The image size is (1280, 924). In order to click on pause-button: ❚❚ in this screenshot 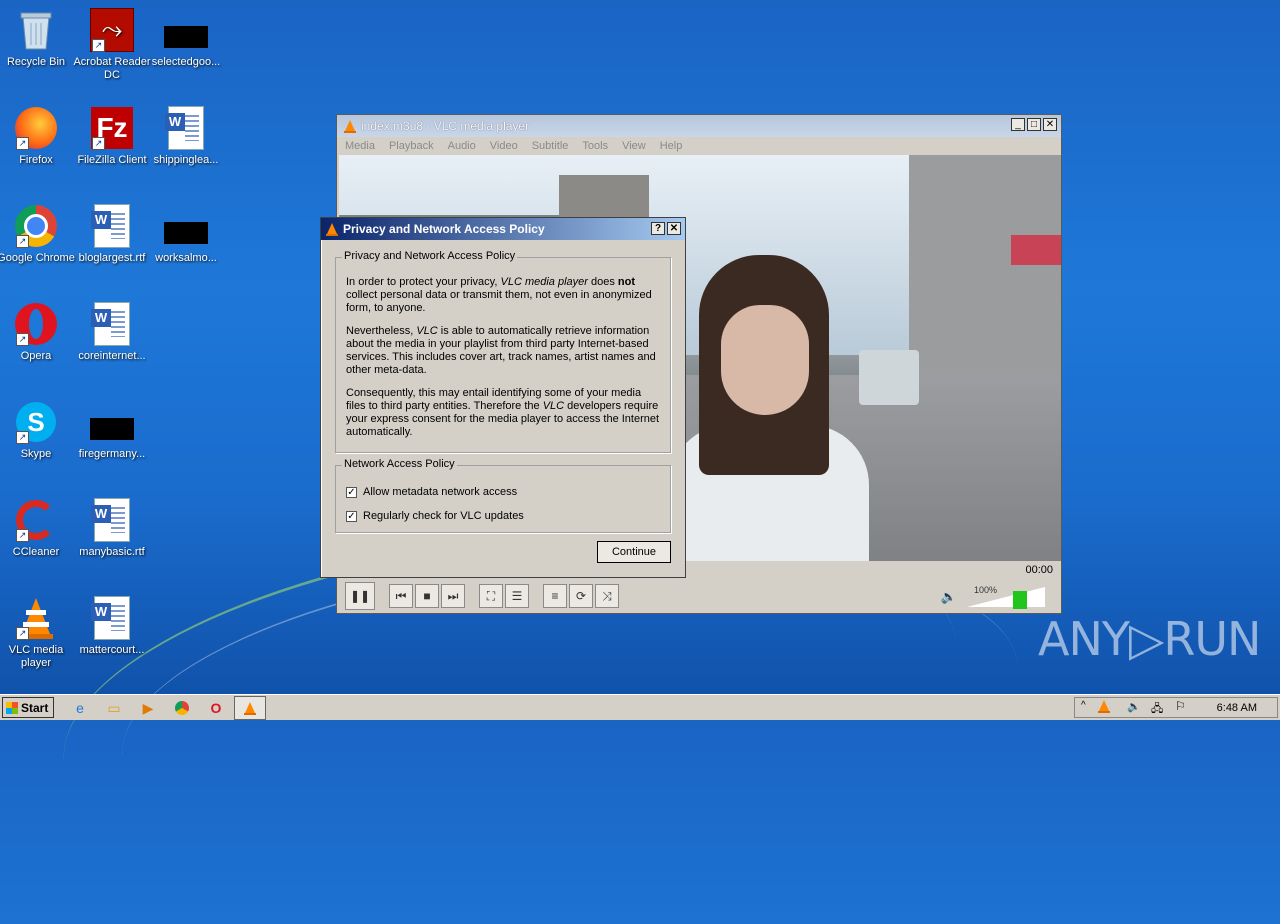, I will do `click(360, 596)`.